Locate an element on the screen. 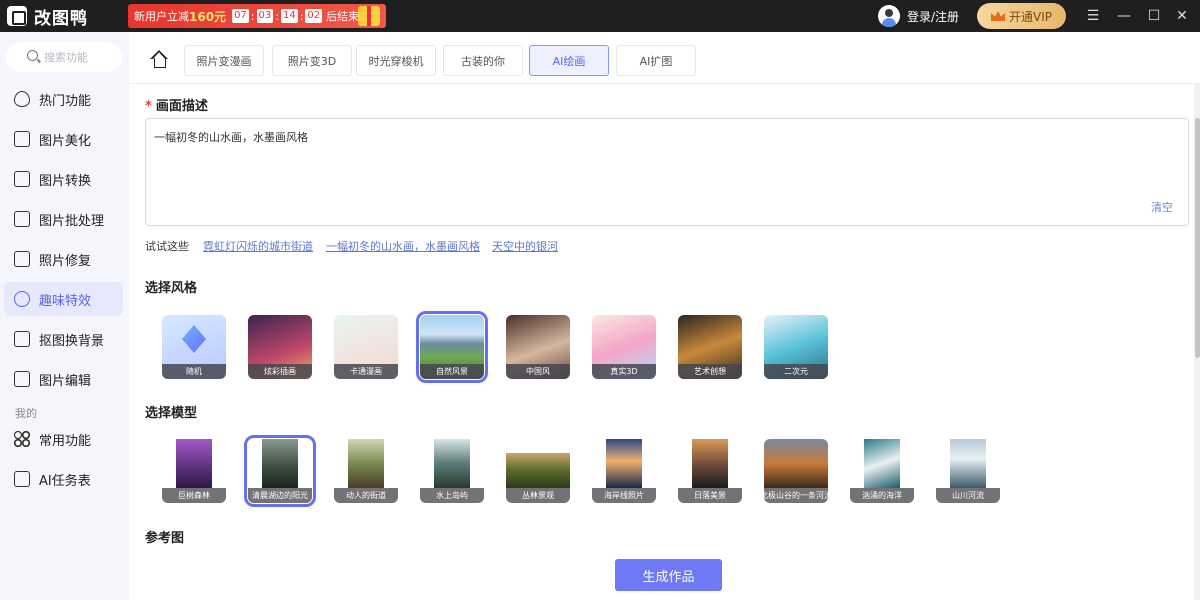 This screenshot has width=1200, height=600. sidebar-item-label: 图片批处理 is located at coordinates (72, 221).